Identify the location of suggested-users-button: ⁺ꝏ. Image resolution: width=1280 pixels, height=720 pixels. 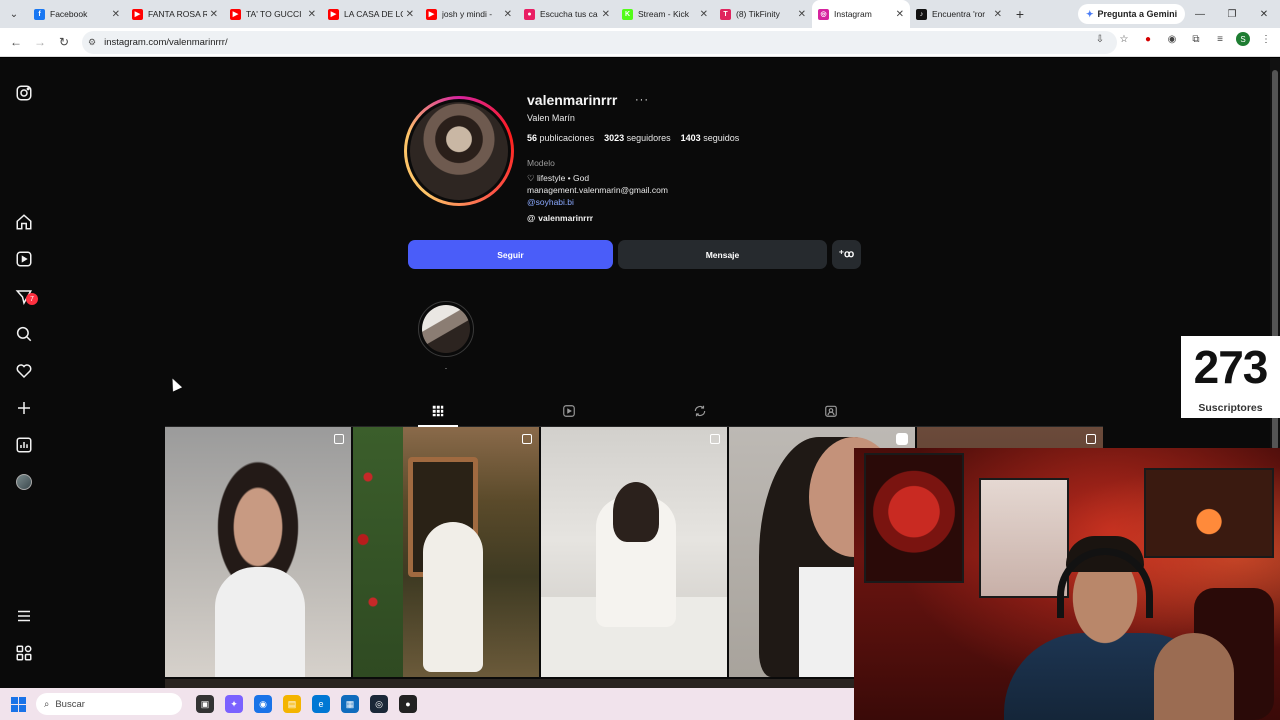
(846, 254).